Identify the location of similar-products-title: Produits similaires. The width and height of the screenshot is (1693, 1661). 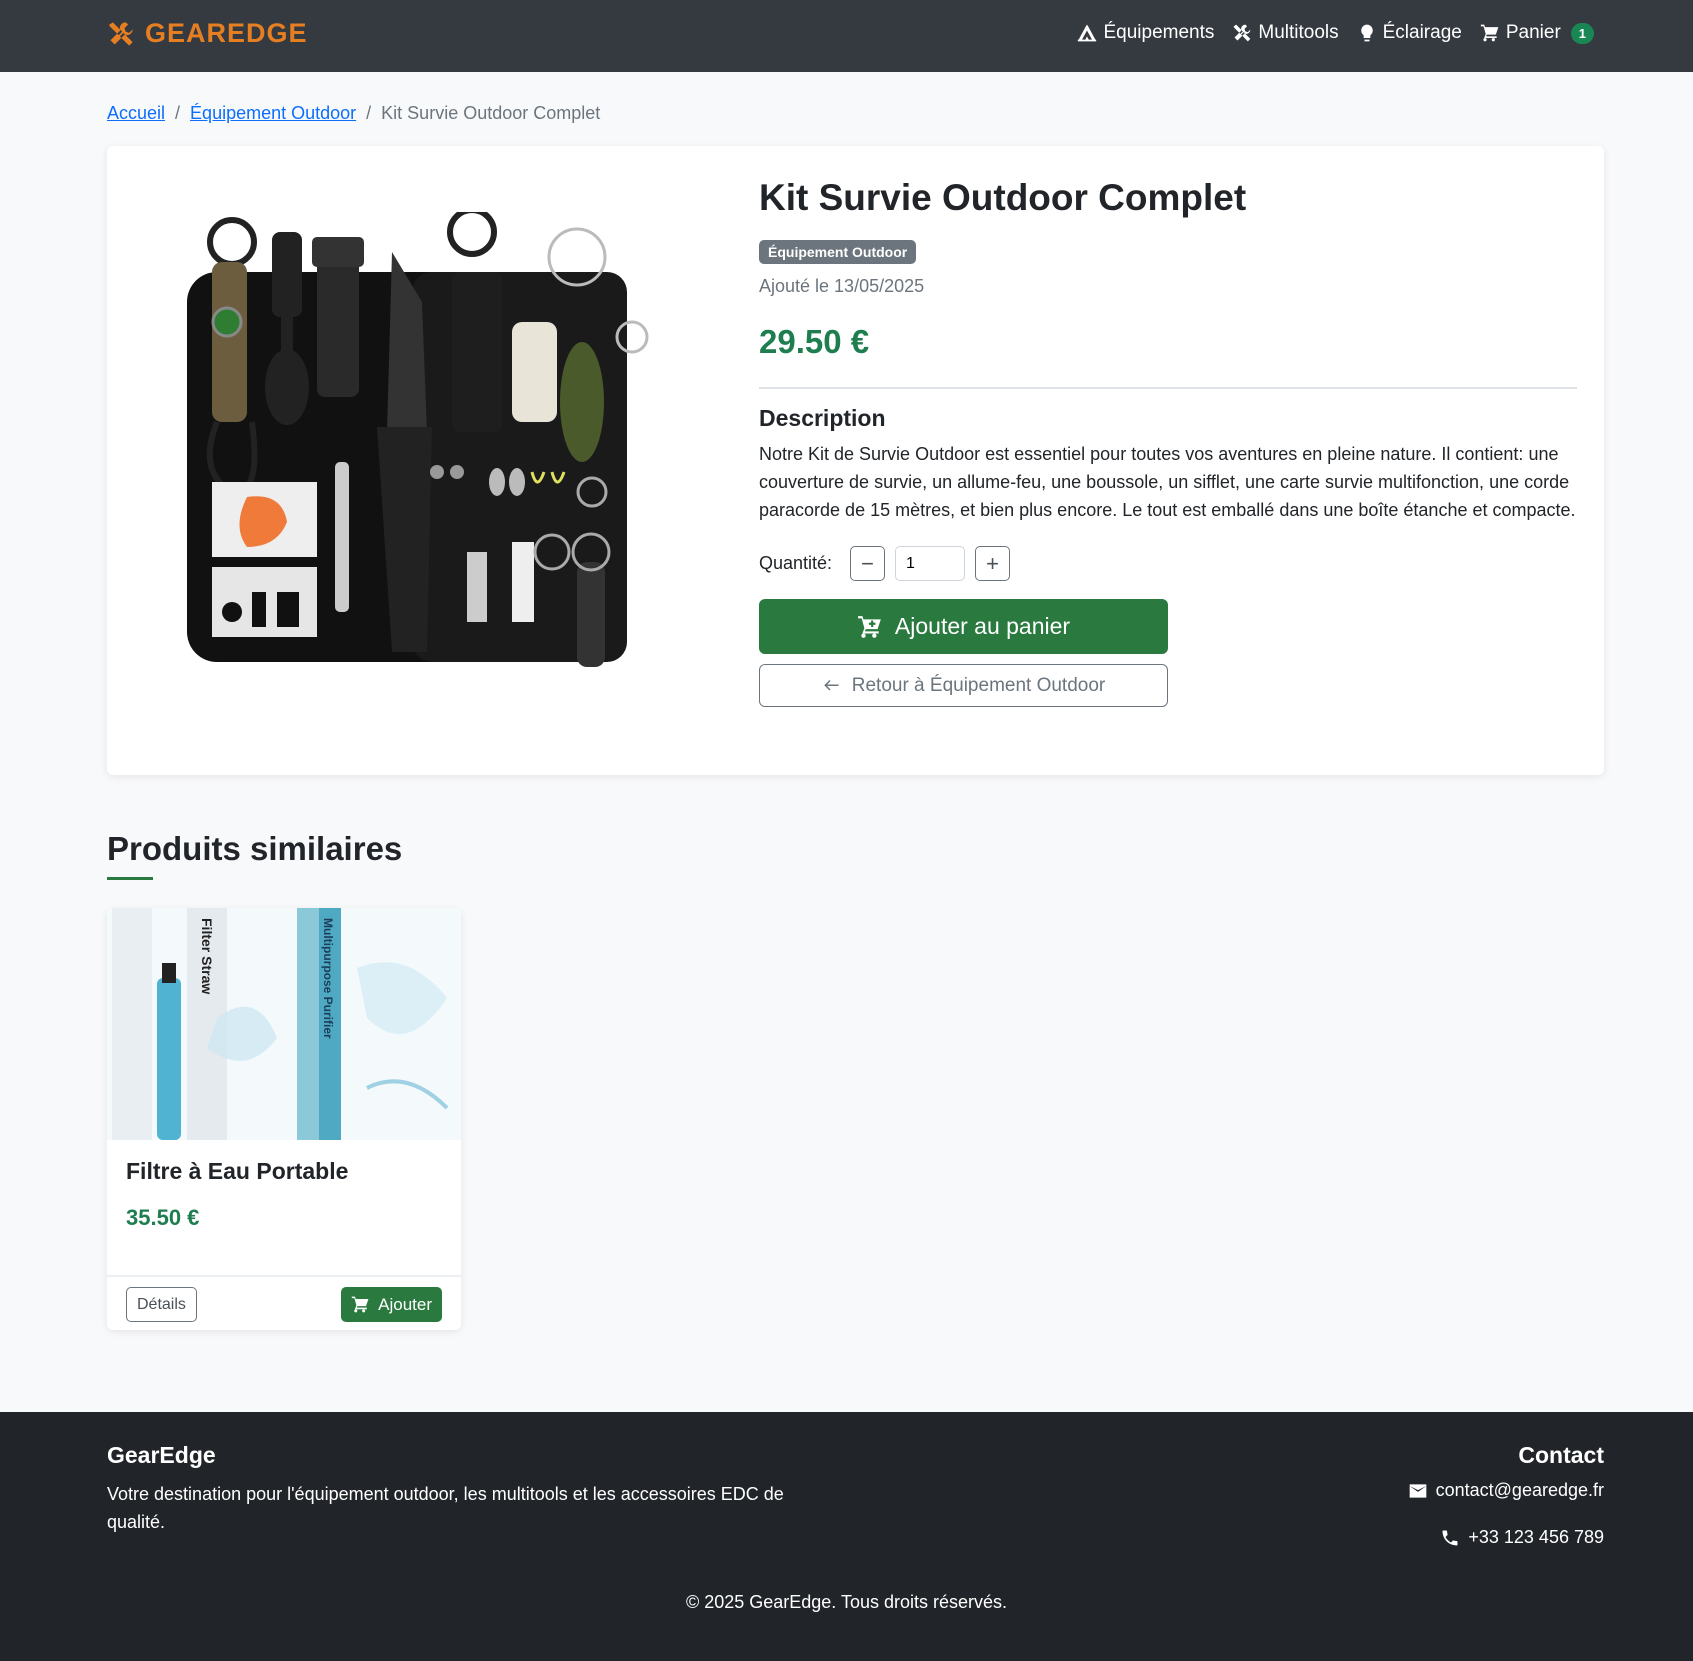
(255, 848).